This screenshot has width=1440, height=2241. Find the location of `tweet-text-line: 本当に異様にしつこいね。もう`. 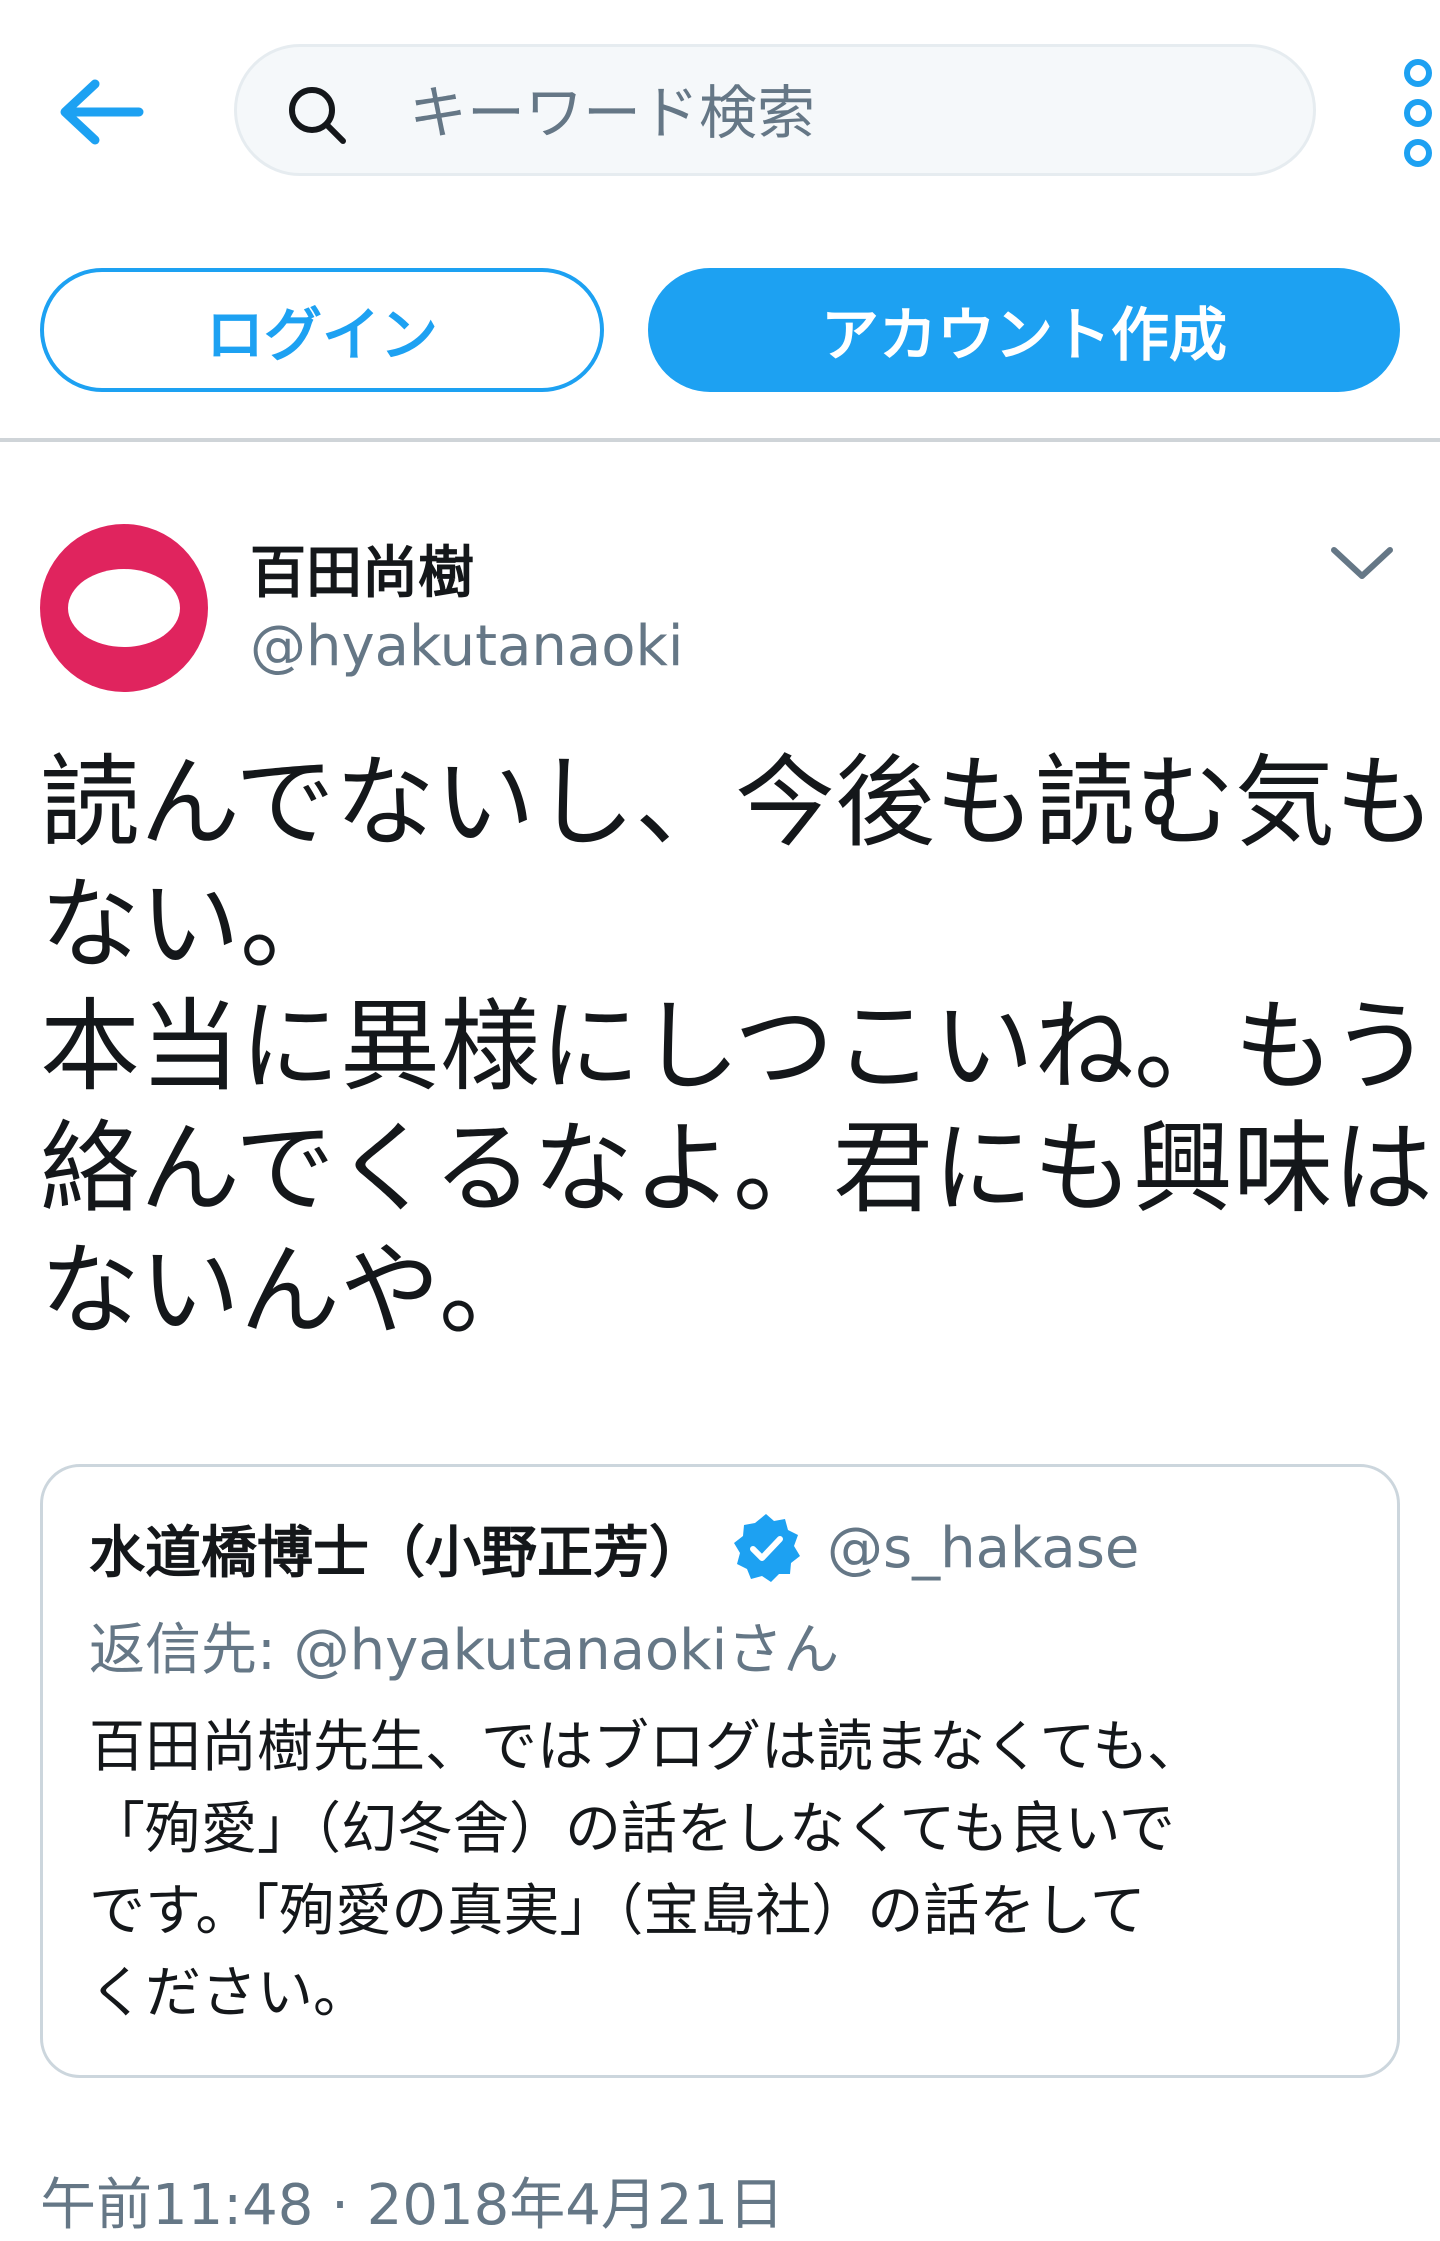

tweet-text-line: 本当に異様にしつこいね。もう is located at coordinates (735, 1046).